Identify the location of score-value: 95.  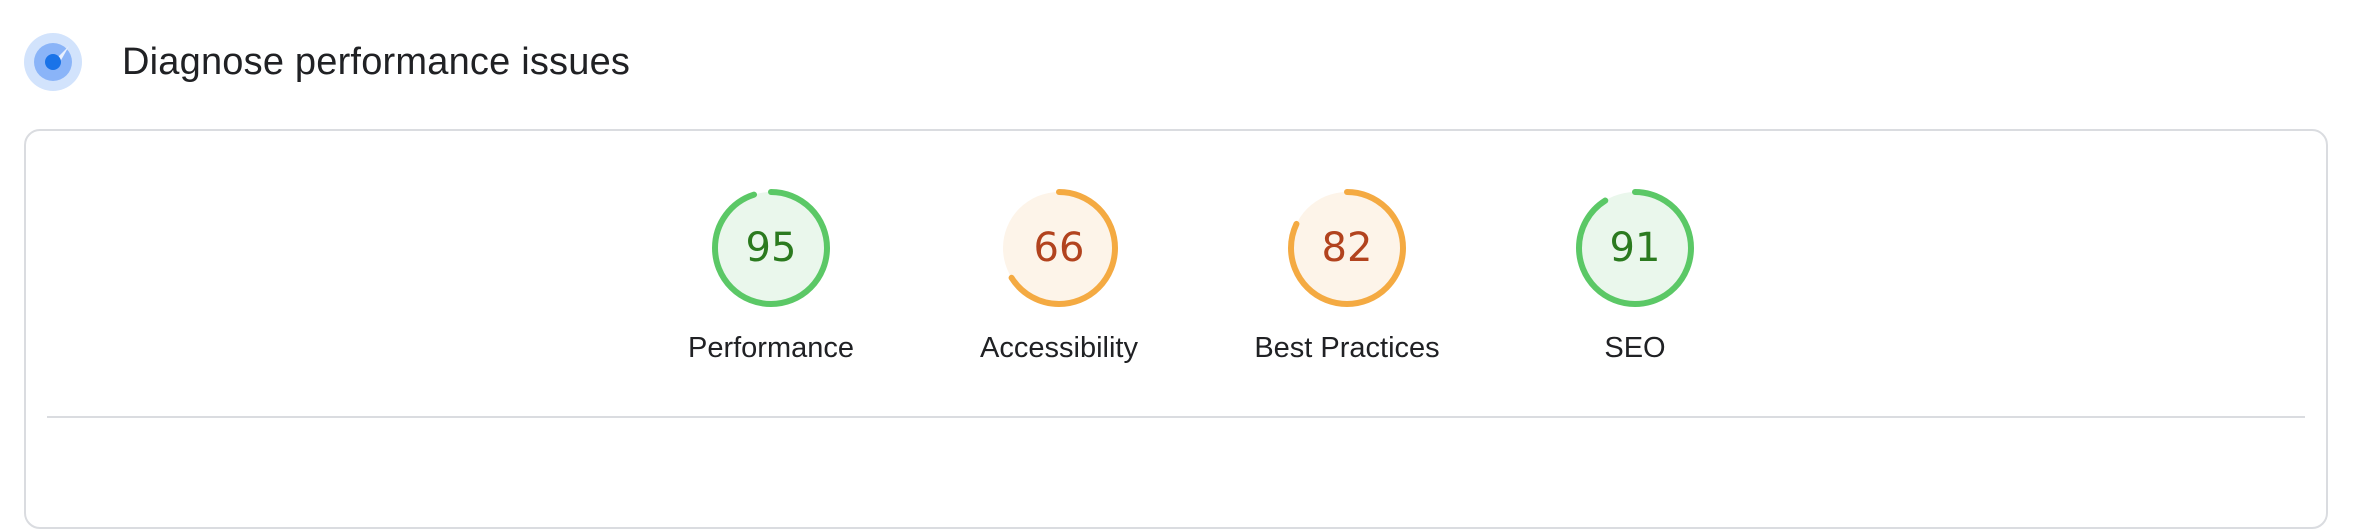
(771, 248).